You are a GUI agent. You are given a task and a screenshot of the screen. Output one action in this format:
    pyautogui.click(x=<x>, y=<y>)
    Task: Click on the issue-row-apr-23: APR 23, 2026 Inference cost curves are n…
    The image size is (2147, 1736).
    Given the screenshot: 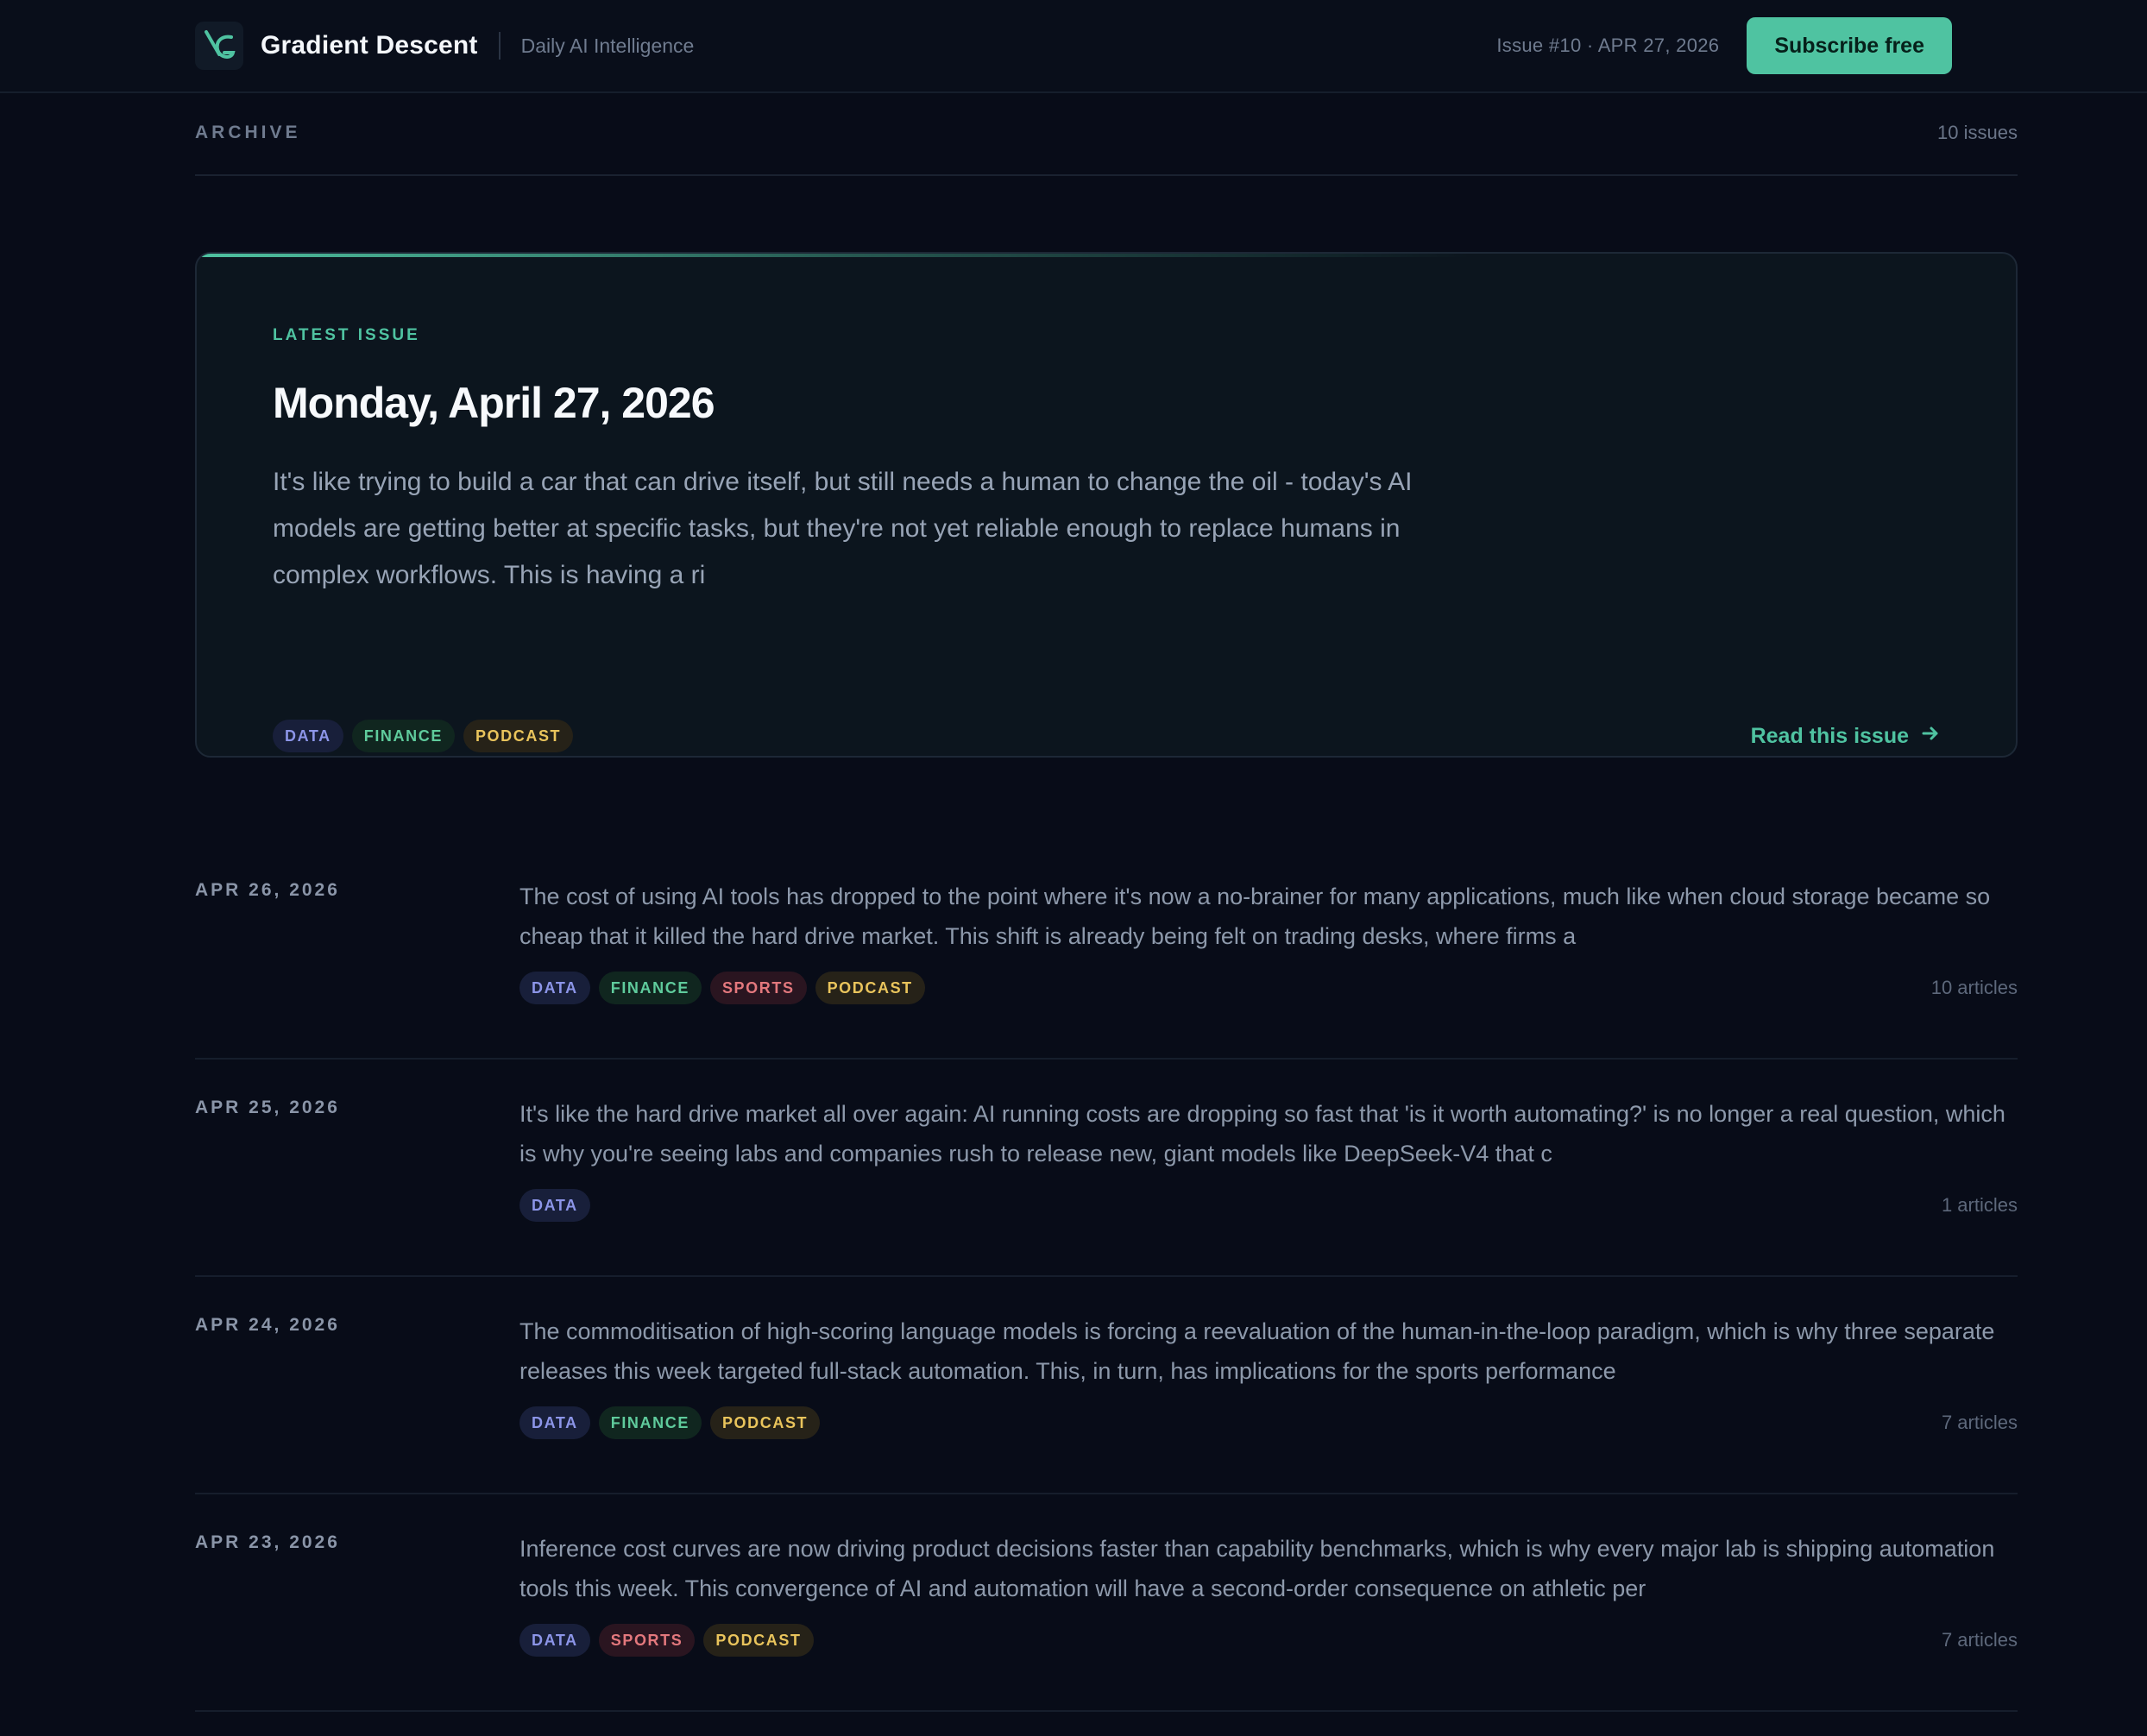 What is the action you would take?
    pyautogui.click(x=1106, y=1603)
    